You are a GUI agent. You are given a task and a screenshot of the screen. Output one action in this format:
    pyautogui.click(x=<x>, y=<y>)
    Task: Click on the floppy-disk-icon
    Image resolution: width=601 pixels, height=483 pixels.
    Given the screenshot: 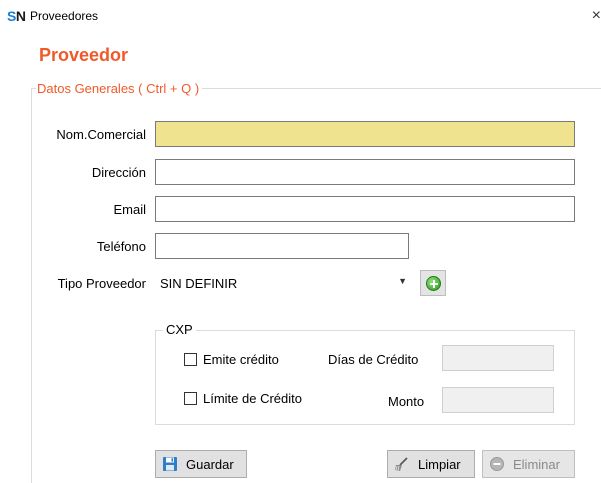 What is the action you would take?
    pyautogui.click(x=170, y=464)
    